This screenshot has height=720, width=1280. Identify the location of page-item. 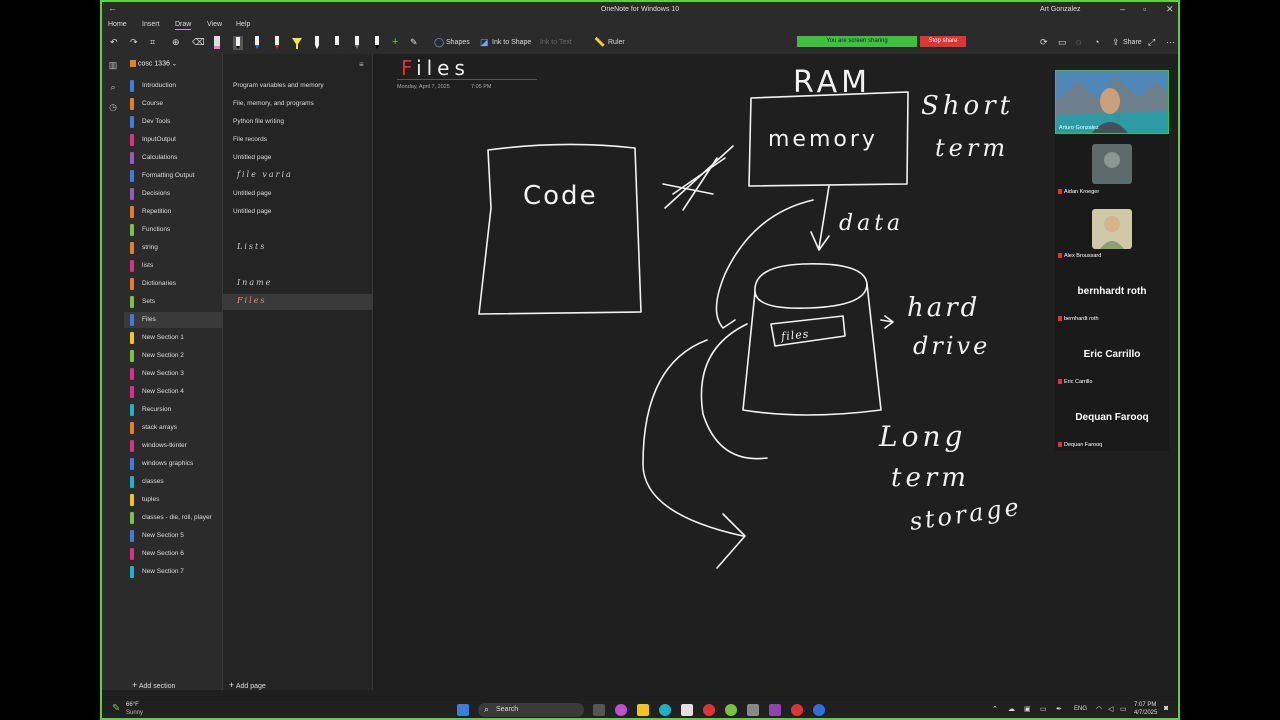
(297, 266).